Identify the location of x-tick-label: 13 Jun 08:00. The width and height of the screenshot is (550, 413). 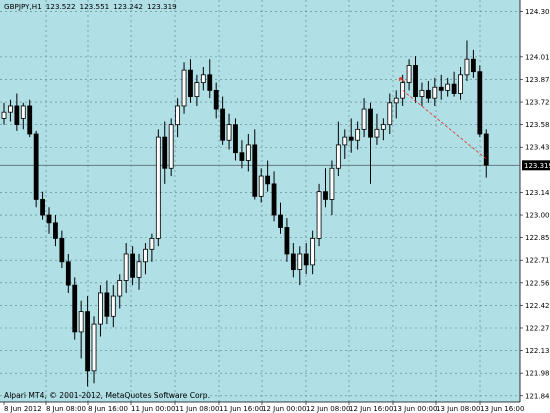
(458, 409).